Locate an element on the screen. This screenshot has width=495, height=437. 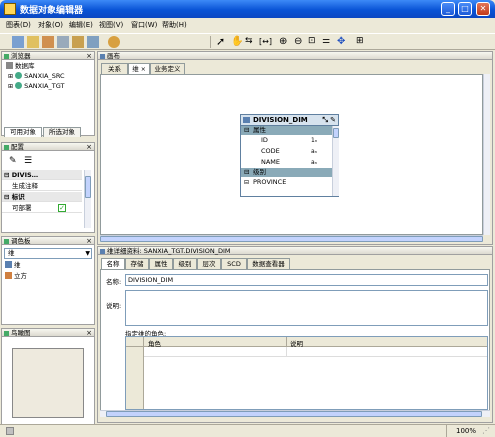
deployable-checkbox: ✓ is located at coordinates (62, 208).